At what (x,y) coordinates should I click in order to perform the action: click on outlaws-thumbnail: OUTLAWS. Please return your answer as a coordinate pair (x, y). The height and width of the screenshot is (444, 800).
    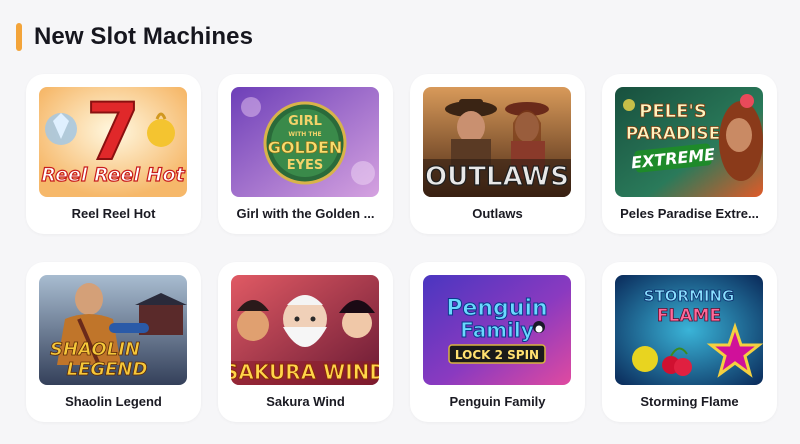
    Looking at the image, I should click on (497, 142).